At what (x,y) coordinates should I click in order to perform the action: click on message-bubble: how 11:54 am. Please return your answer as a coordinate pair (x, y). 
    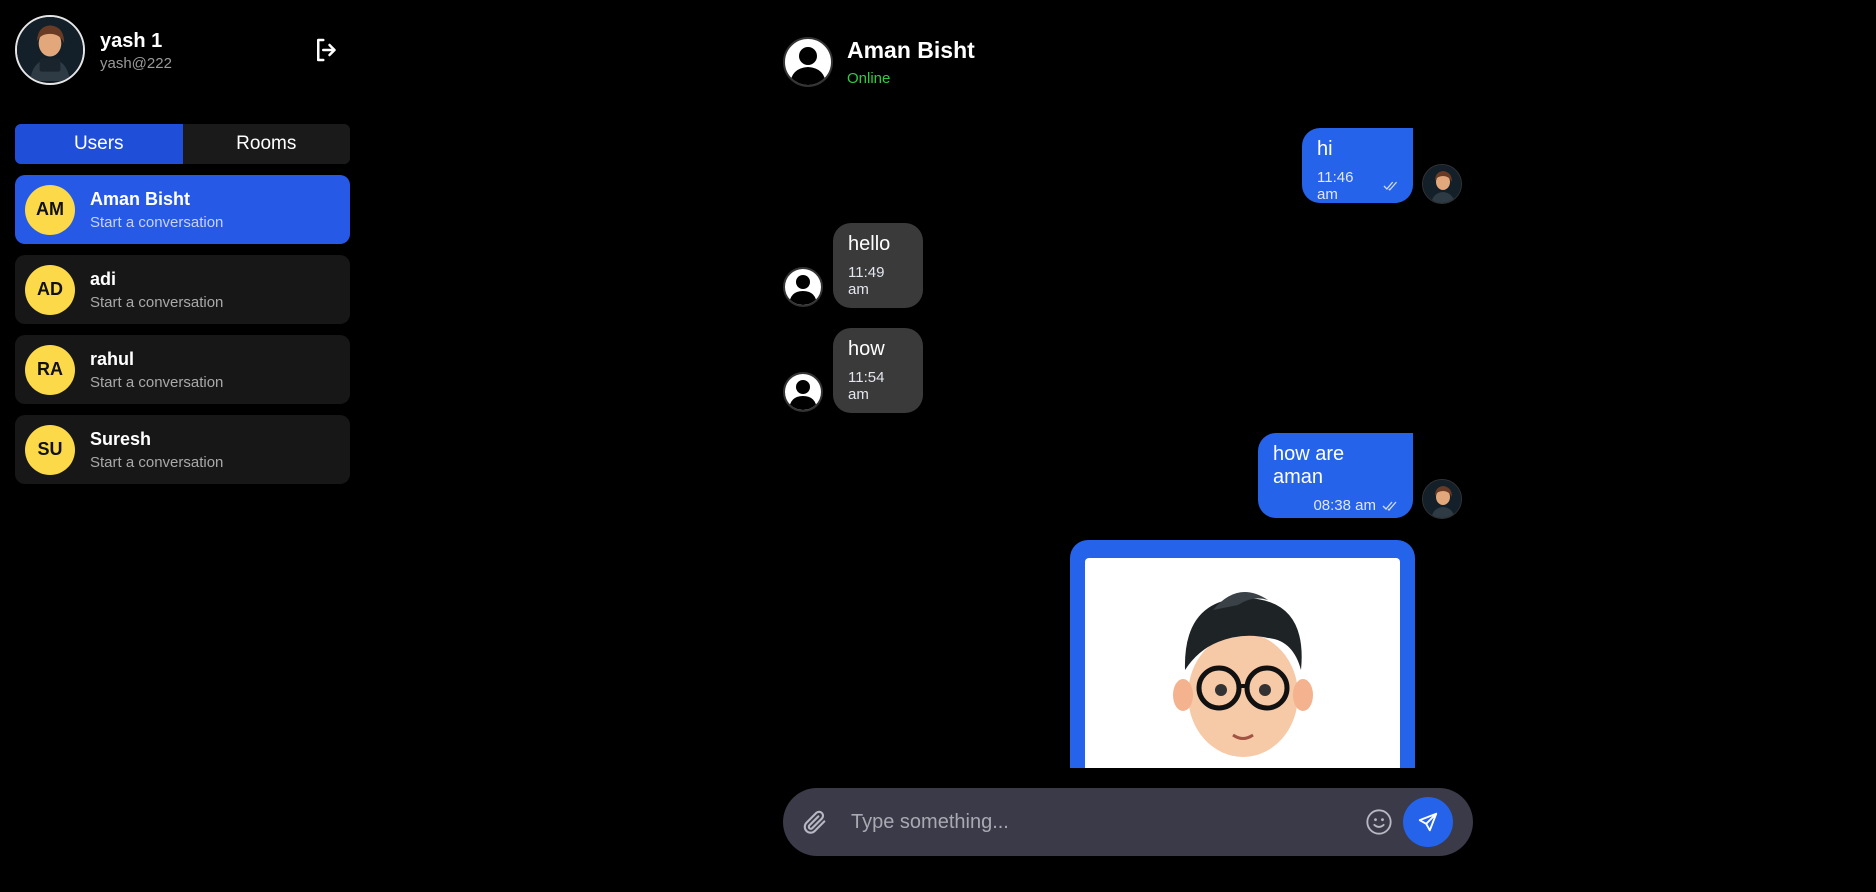
    Looking at the image, I should click on (878, 370).